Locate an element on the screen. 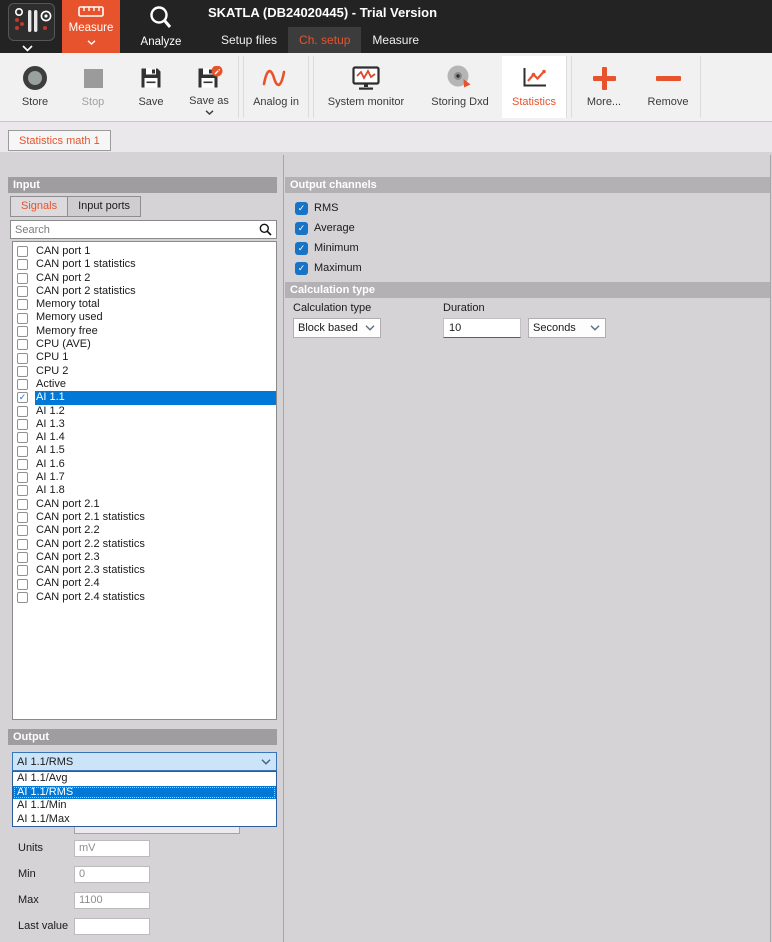  signal-label: AI 1.3 is located at coordinates (50, 423).